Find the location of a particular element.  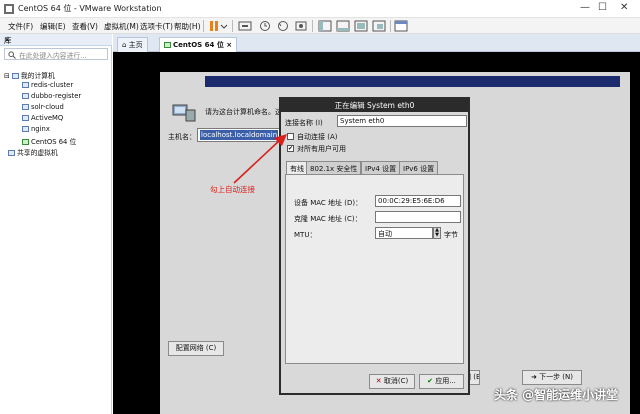

tab-bar: ⌂ 主页 CentOS 64 位 × is located at coordinates (376, 43).